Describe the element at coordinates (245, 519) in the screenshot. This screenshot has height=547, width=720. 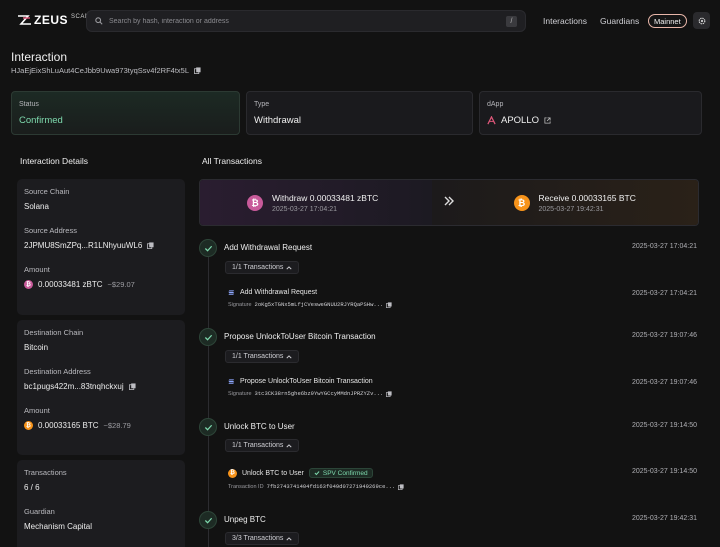
I see `step-title: Unpeg BTC` at that location.